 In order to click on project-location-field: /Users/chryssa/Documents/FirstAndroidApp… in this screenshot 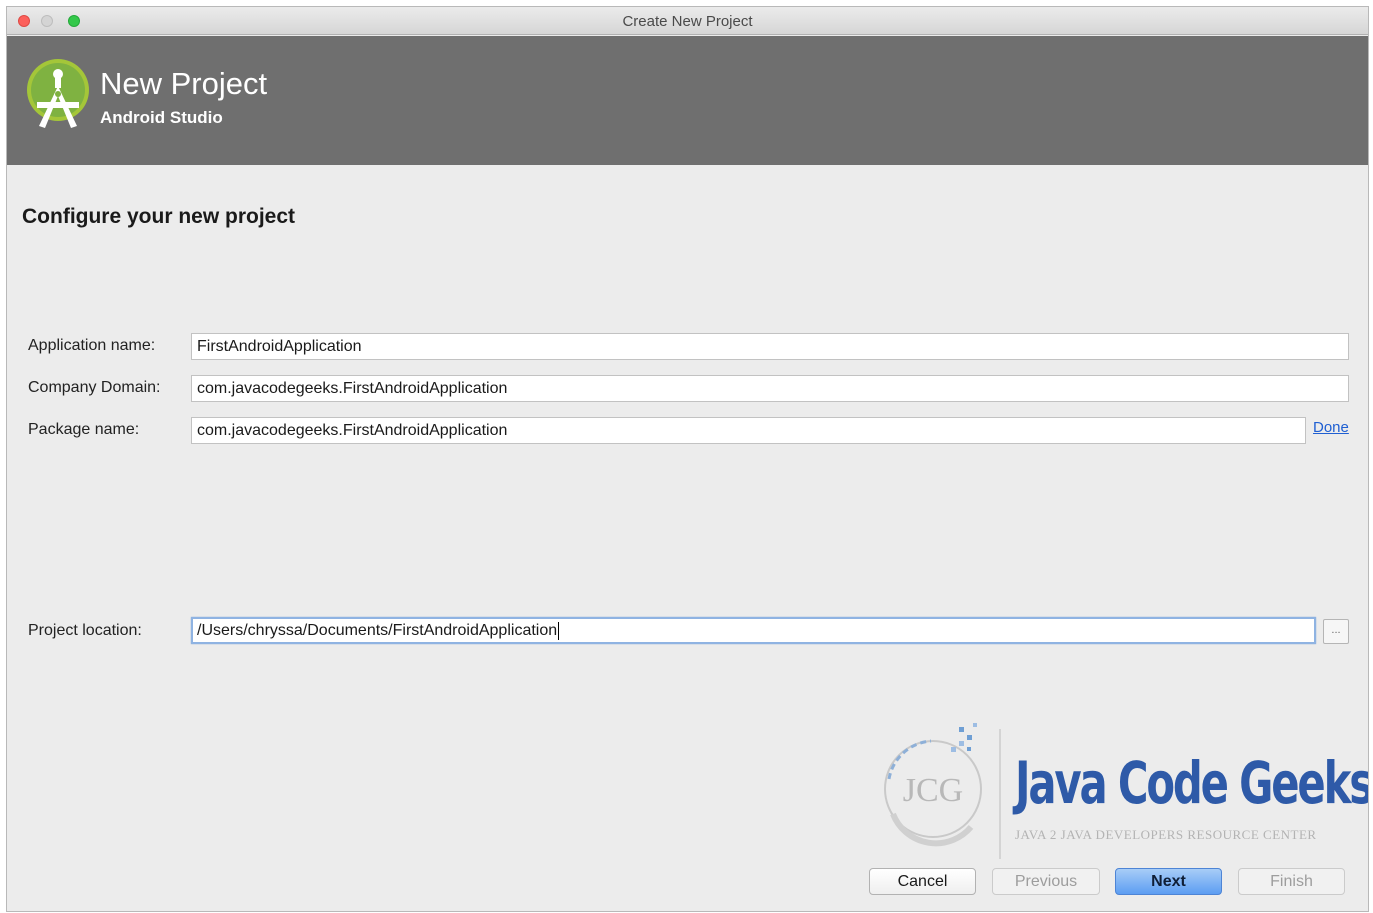, I will do `click(753, 630)`.